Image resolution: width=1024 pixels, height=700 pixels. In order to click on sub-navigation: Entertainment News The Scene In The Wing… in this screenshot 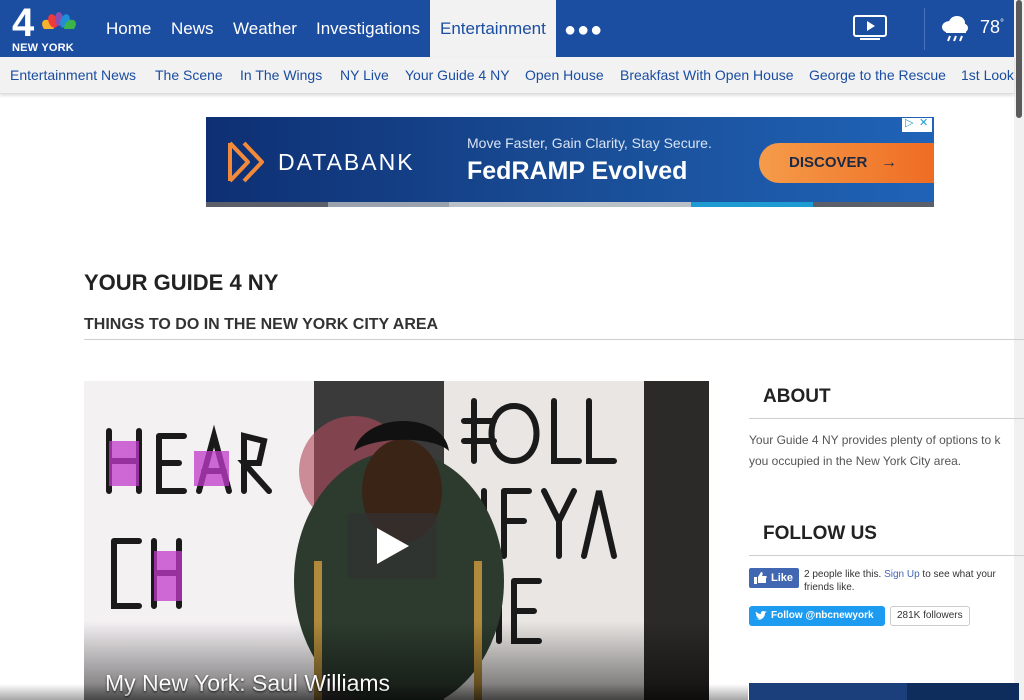, I will do `click(507, 75)`.